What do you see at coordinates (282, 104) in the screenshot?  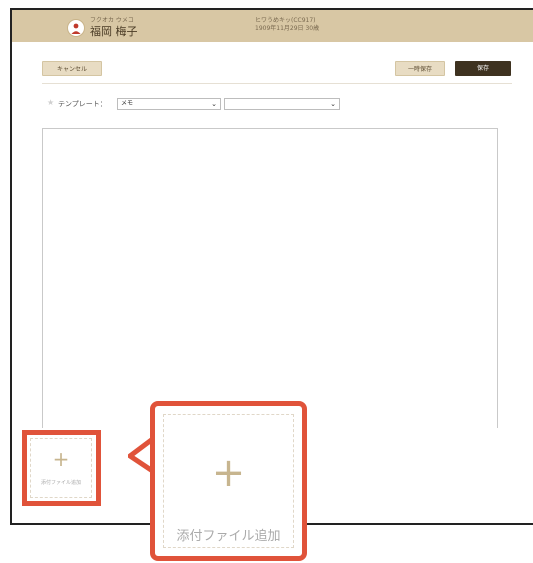 I see `template-sub-select: ⌄` at bounding box center [282, 104].